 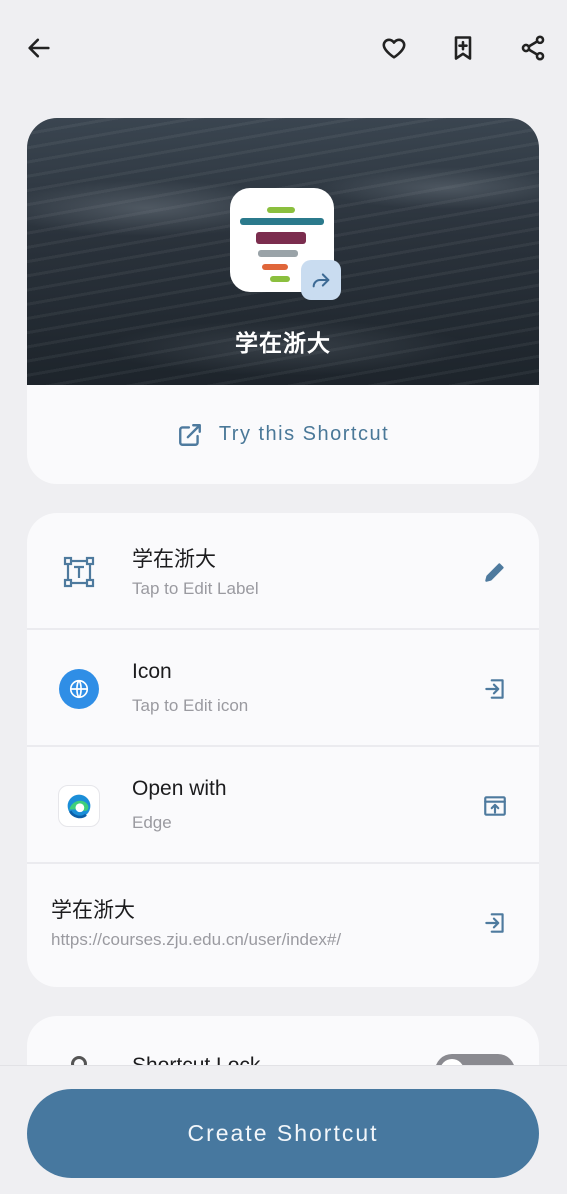 I want to click on edit-pencil-icon, so click(x=495, y=572).